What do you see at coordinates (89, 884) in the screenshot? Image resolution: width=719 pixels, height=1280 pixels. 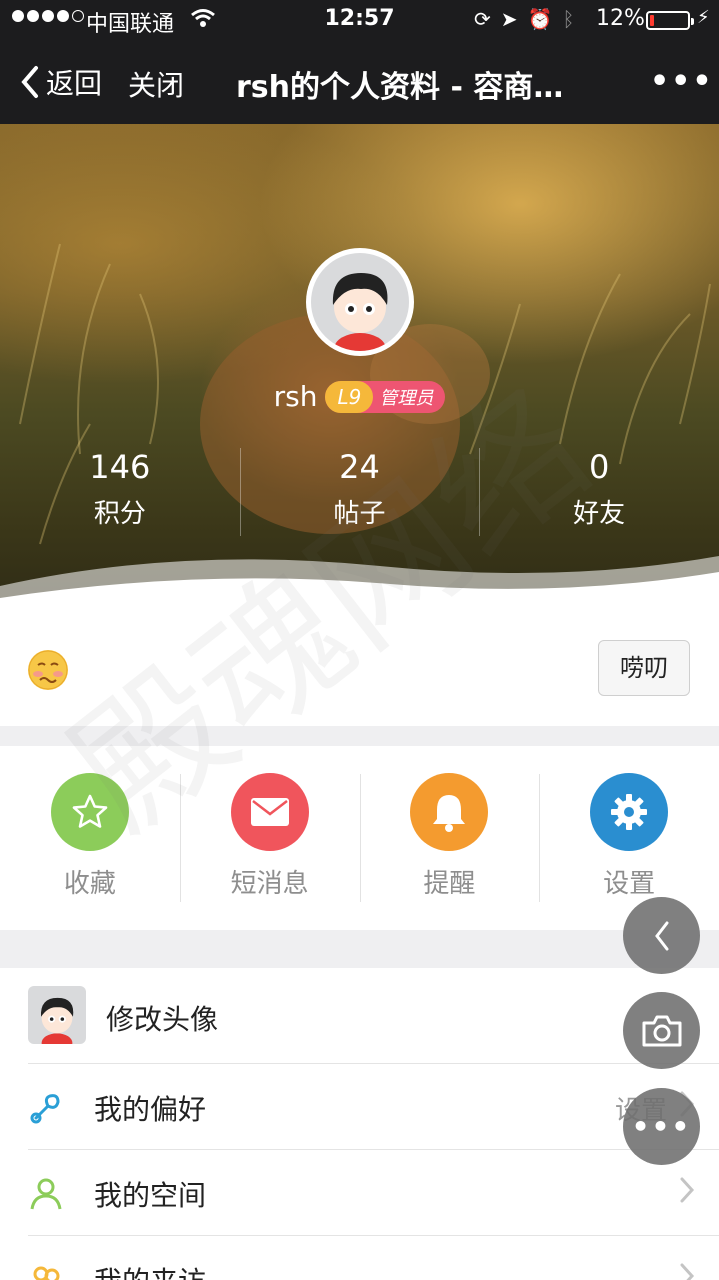 I see `action-label: 收藏` at bounding box center [89, 884].